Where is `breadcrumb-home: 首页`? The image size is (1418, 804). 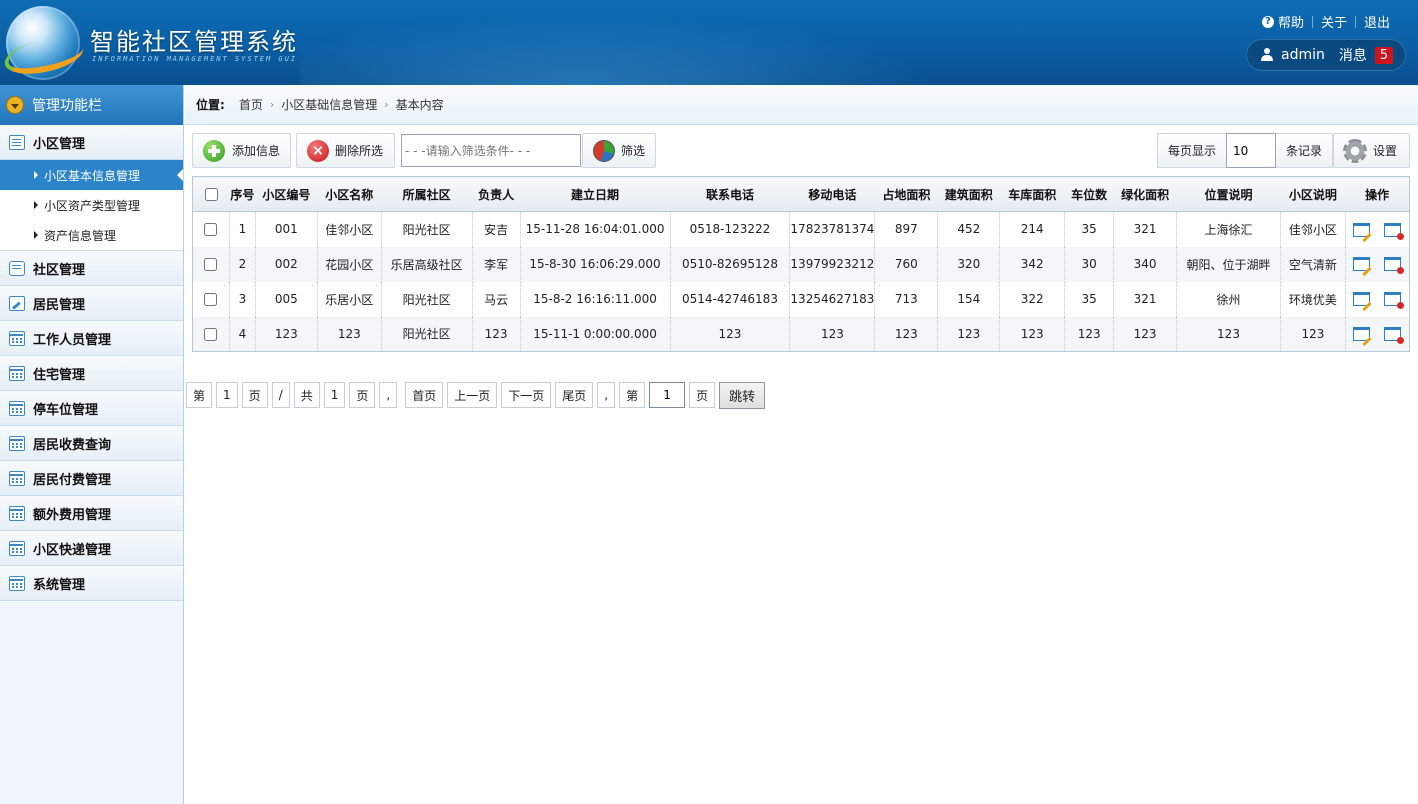 breadcrumb-home: 首页 is located at coordinates (251, 104).